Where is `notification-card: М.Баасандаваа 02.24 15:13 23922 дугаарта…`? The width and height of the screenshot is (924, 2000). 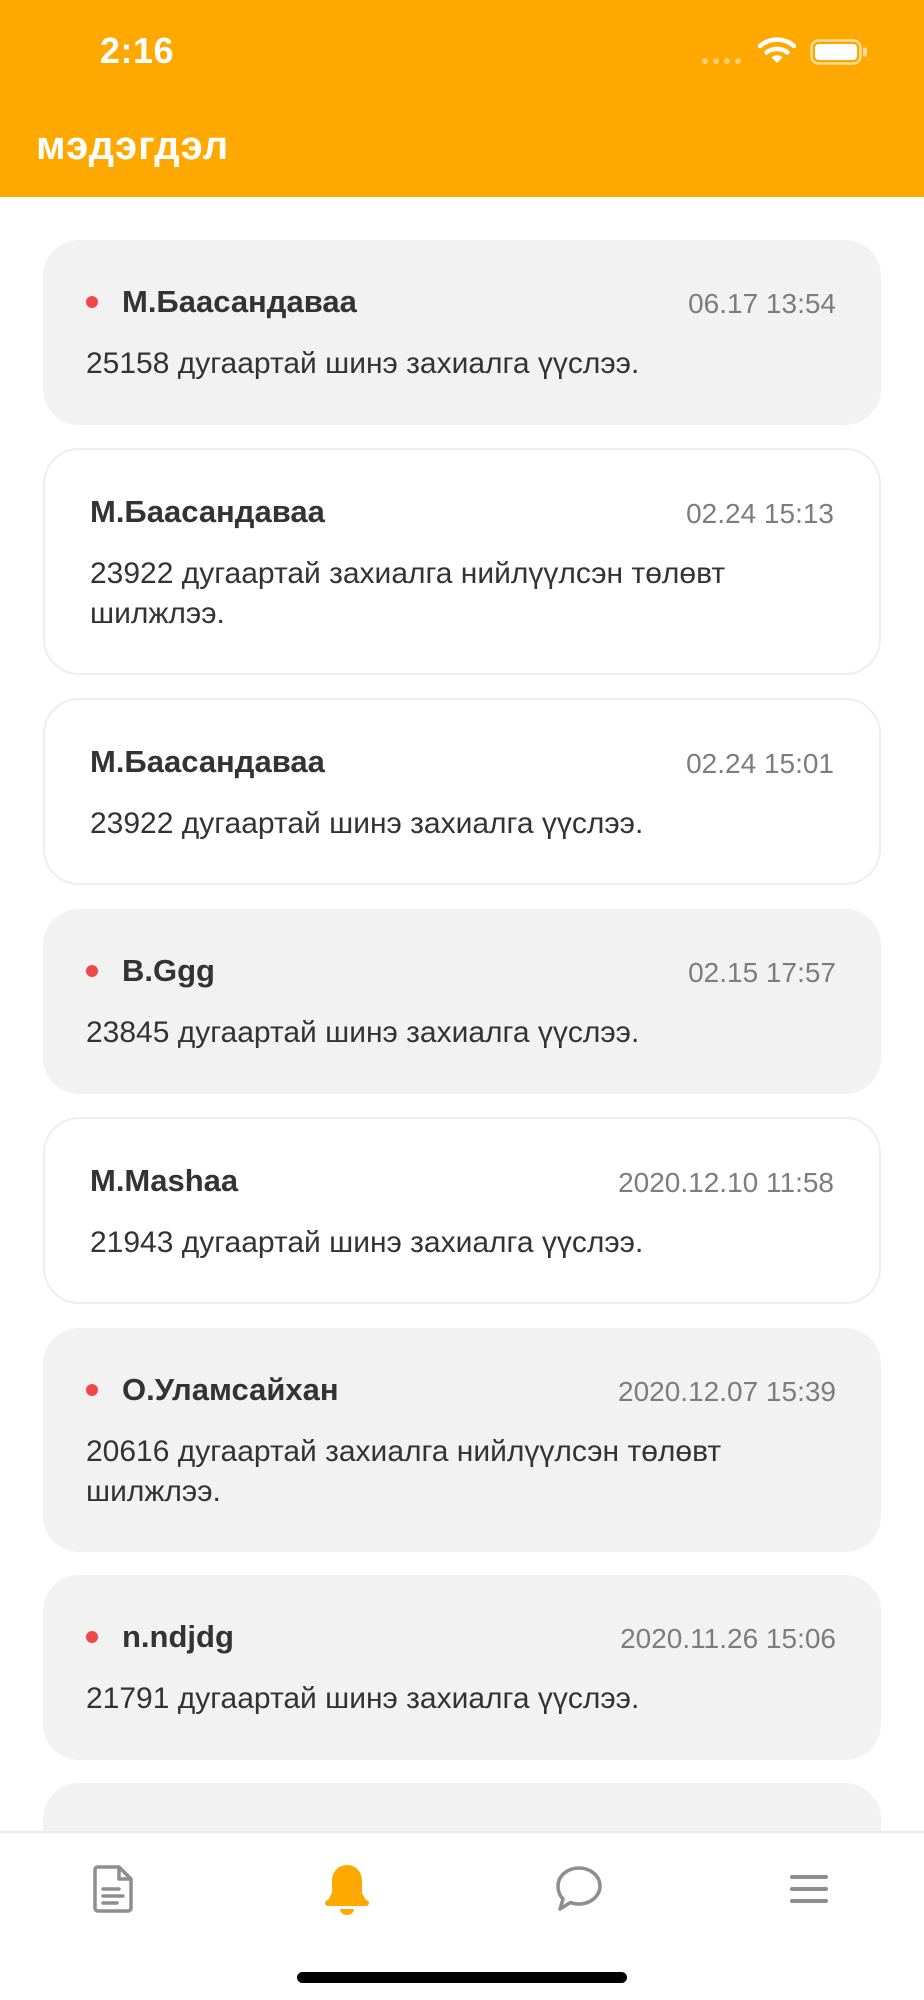 notification-card: М.Баасандаваа 02.24 15:13 23922 дугаарта… is located at coordinates (462, 561).